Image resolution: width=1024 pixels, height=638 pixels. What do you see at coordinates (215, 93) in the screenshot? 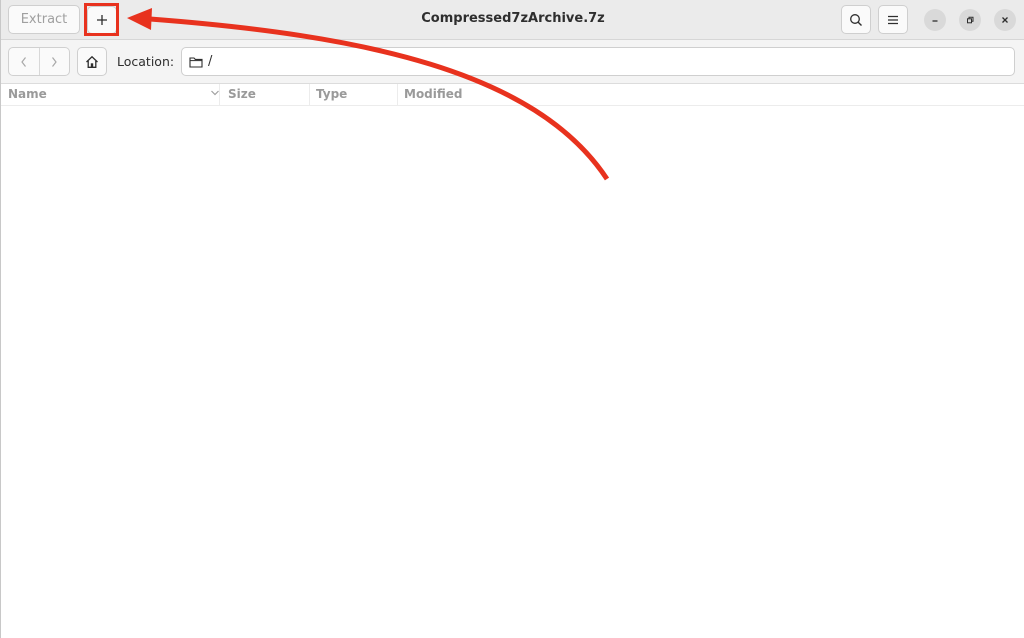
I see `sort-descending-icon` at bounding box center [215, 93].